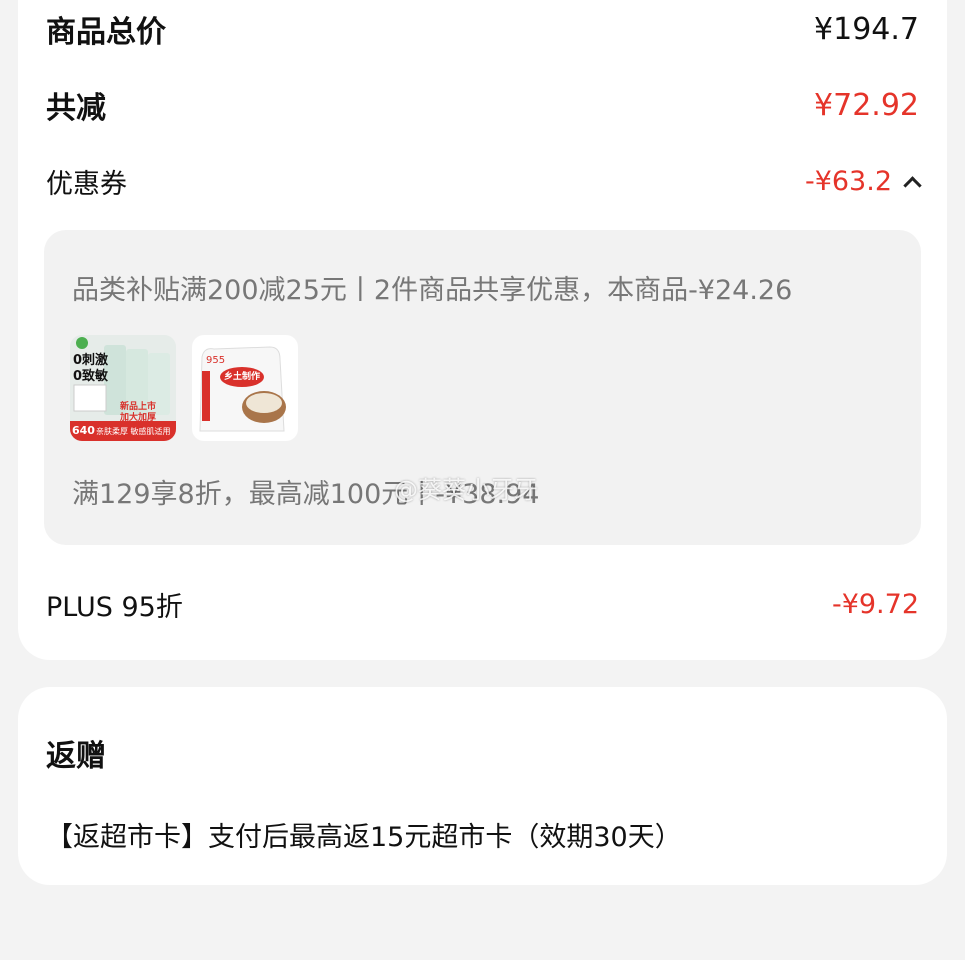 This screenshot has width=965, height=960. What do you see at coordinates (912, 185) in the screenshot?
I see `chevron-up-icon` at bounding box center [912, 185].